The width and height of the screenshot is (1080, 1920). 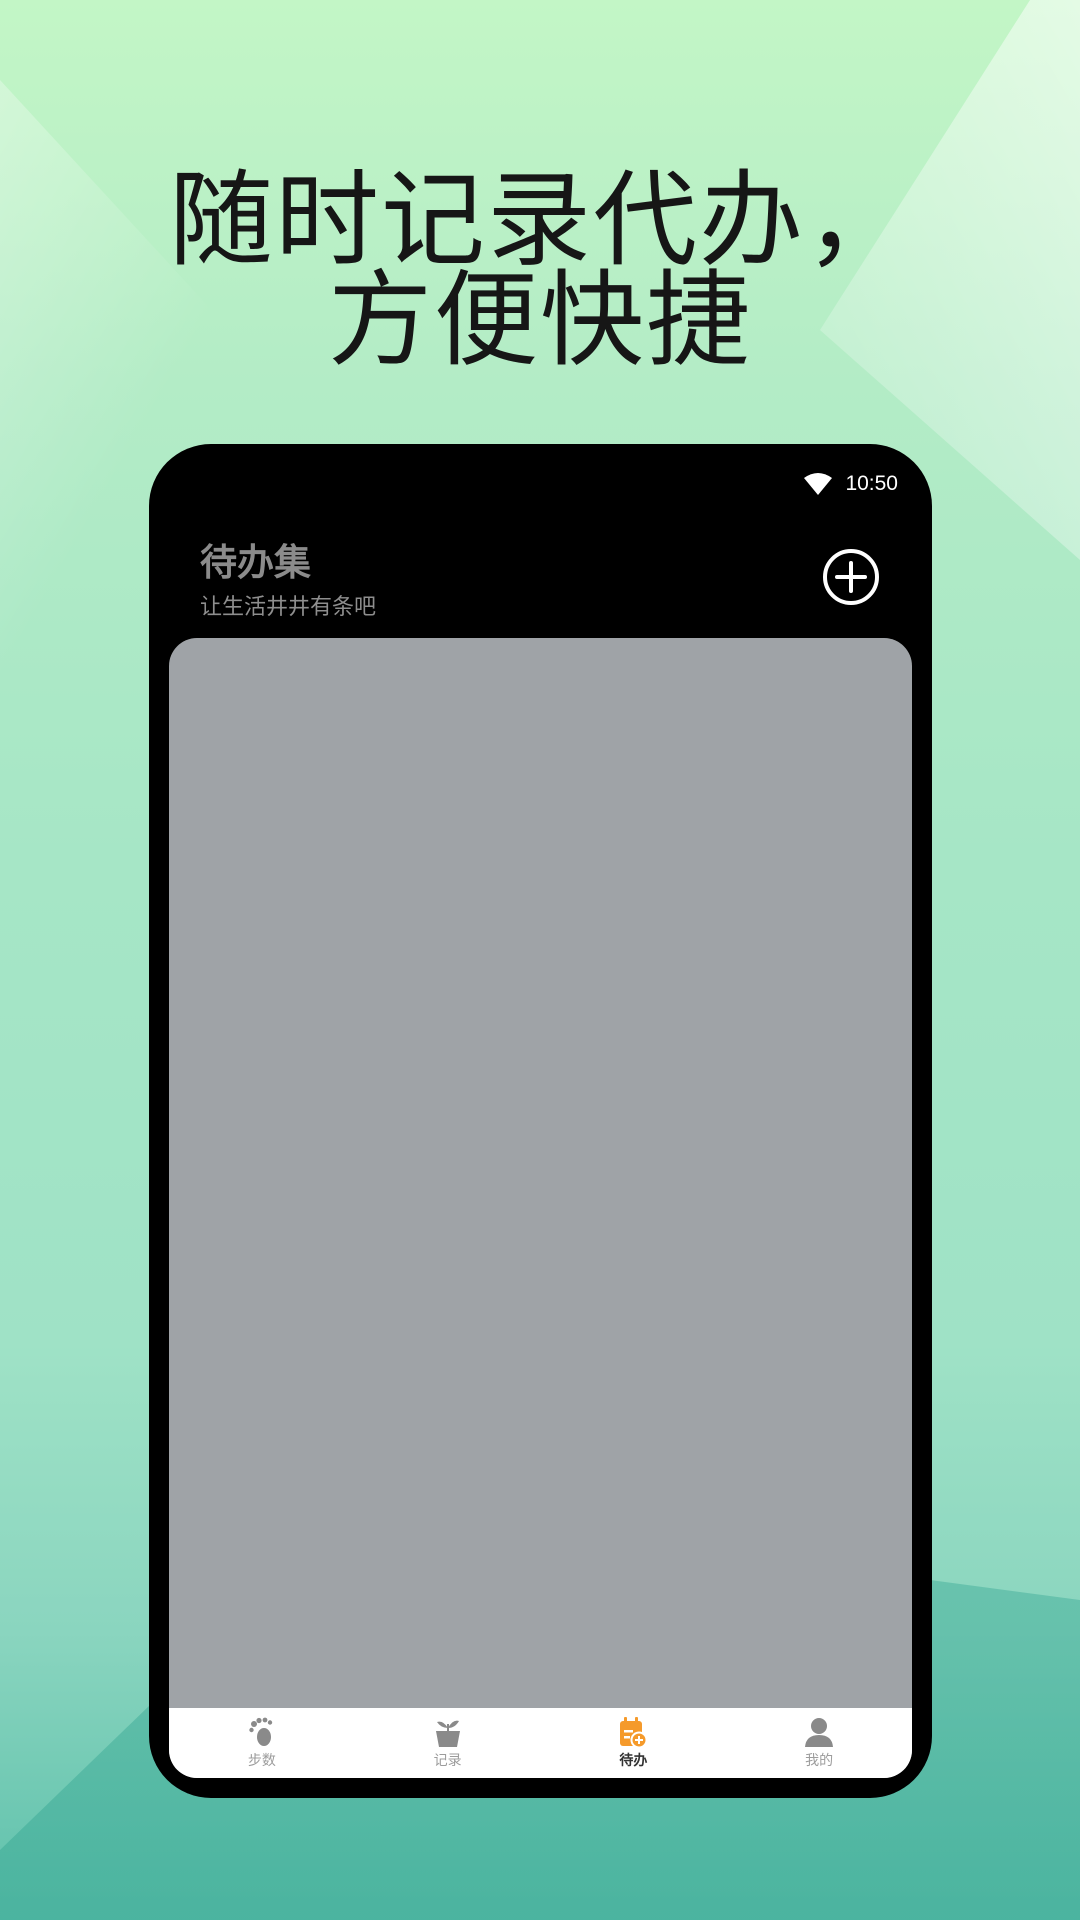 I want to click on tab-todo-label: 待办, so click(x=633, y=1761).